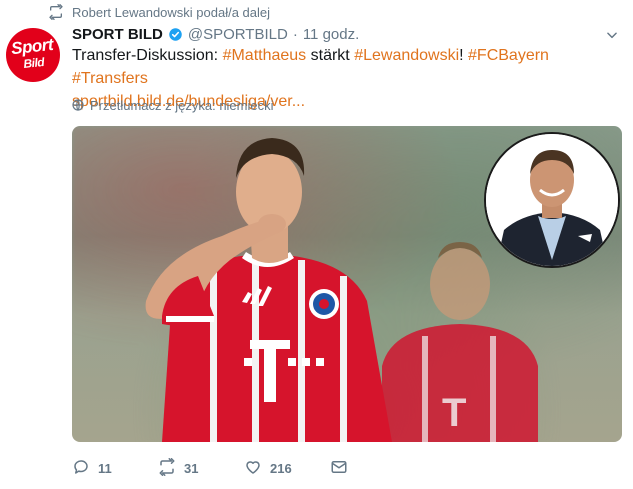 The height and width of the screenshot is (489, 633). I want to click on avatar: Sport Bild, so click(33, 55).